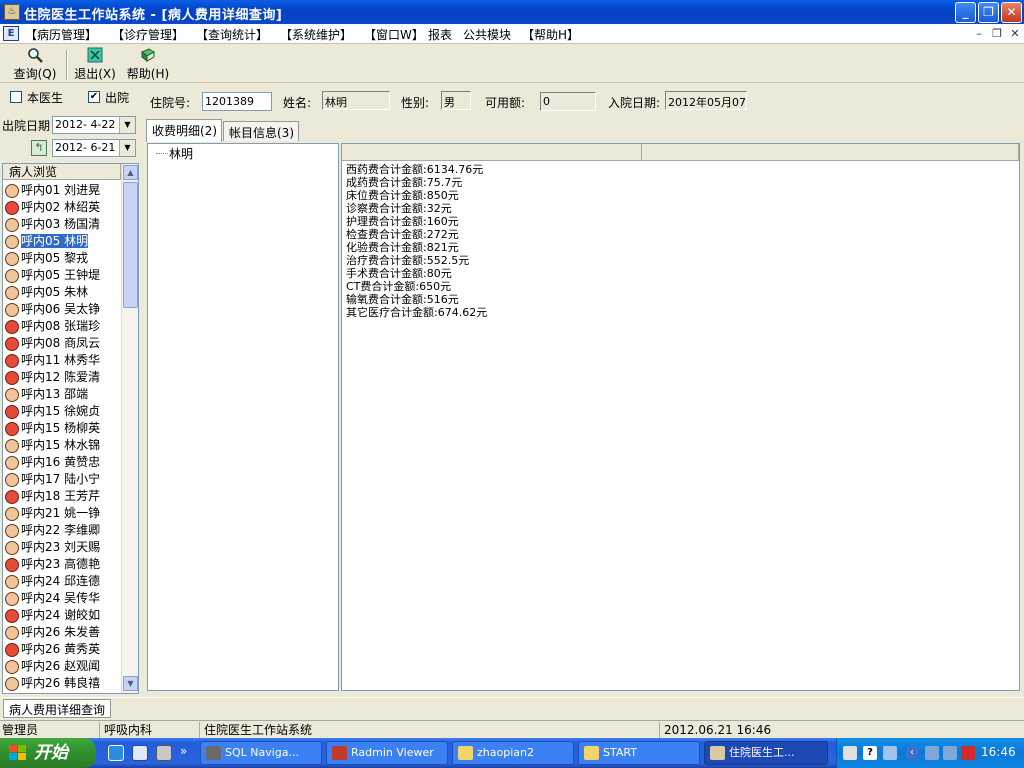 The image size is (1024, 768). I want to click on mdi-restore-button: ❐, so click(997, 34).